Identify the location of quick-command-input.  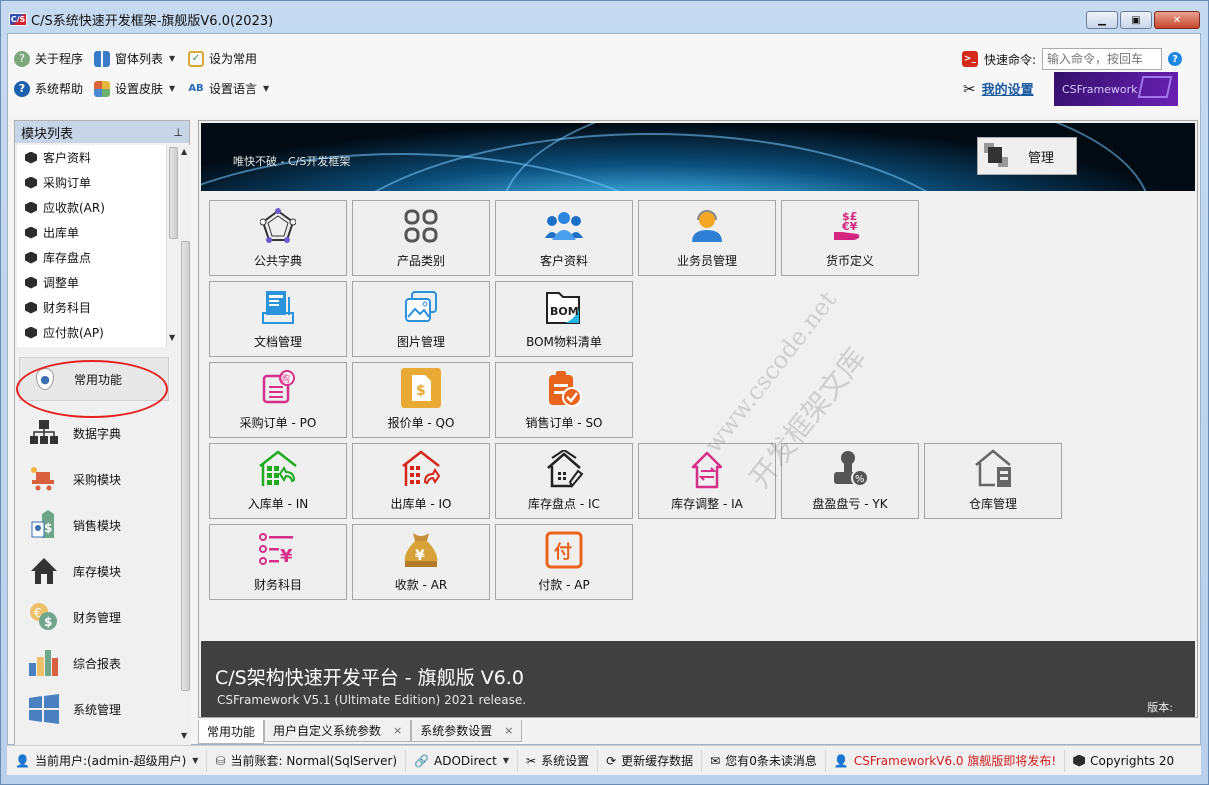
(1102, 59).